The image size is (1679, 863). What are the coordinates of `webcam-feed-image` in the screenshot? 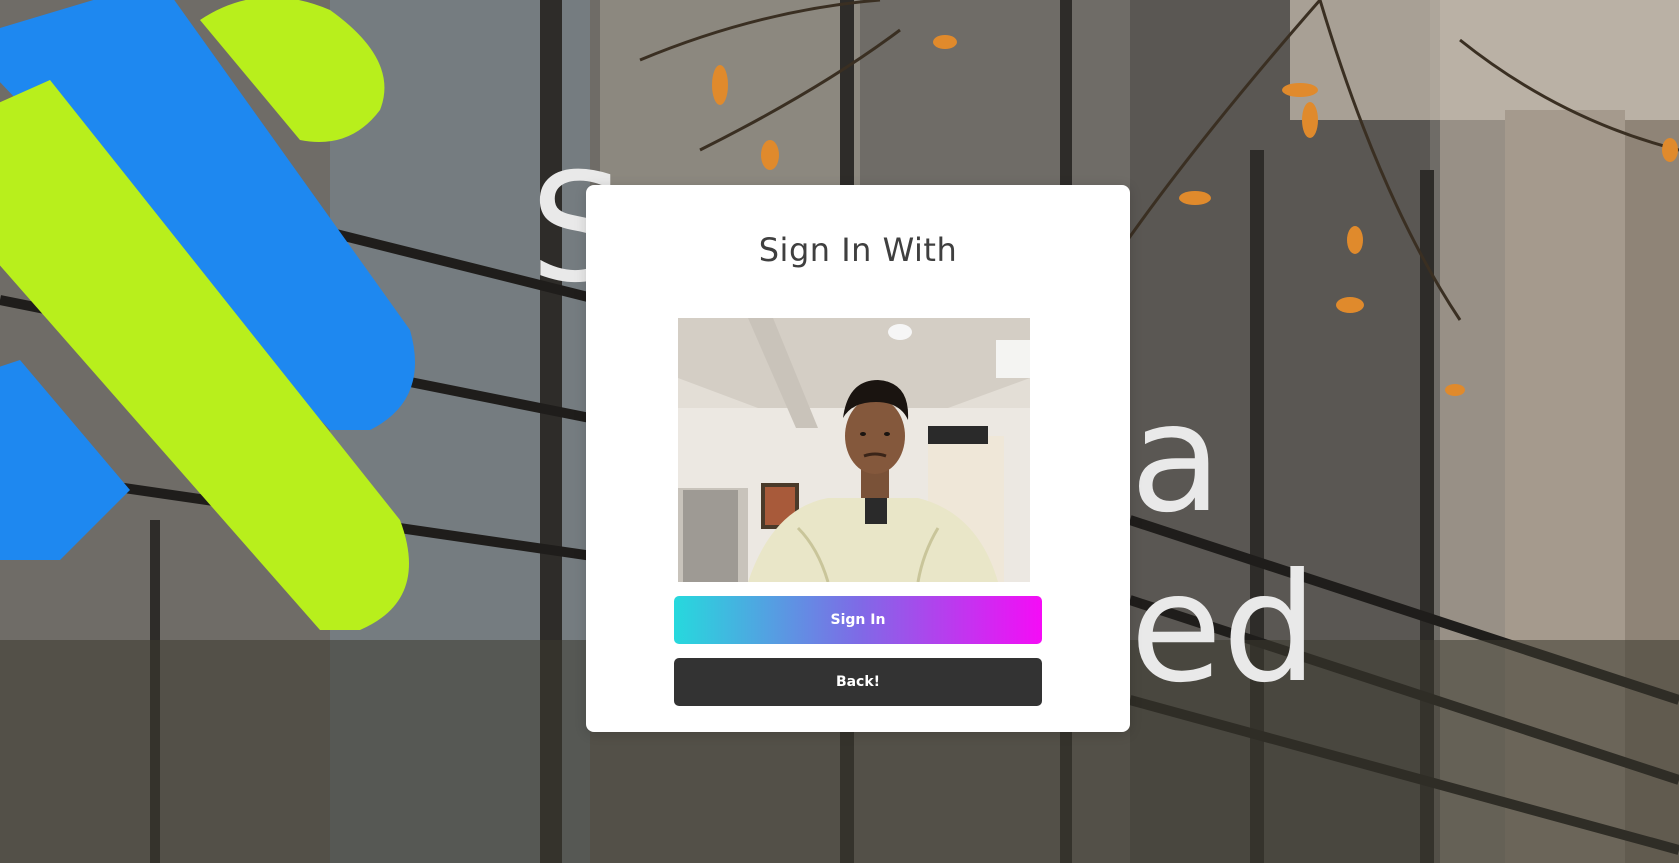 It's located at (854, 450).